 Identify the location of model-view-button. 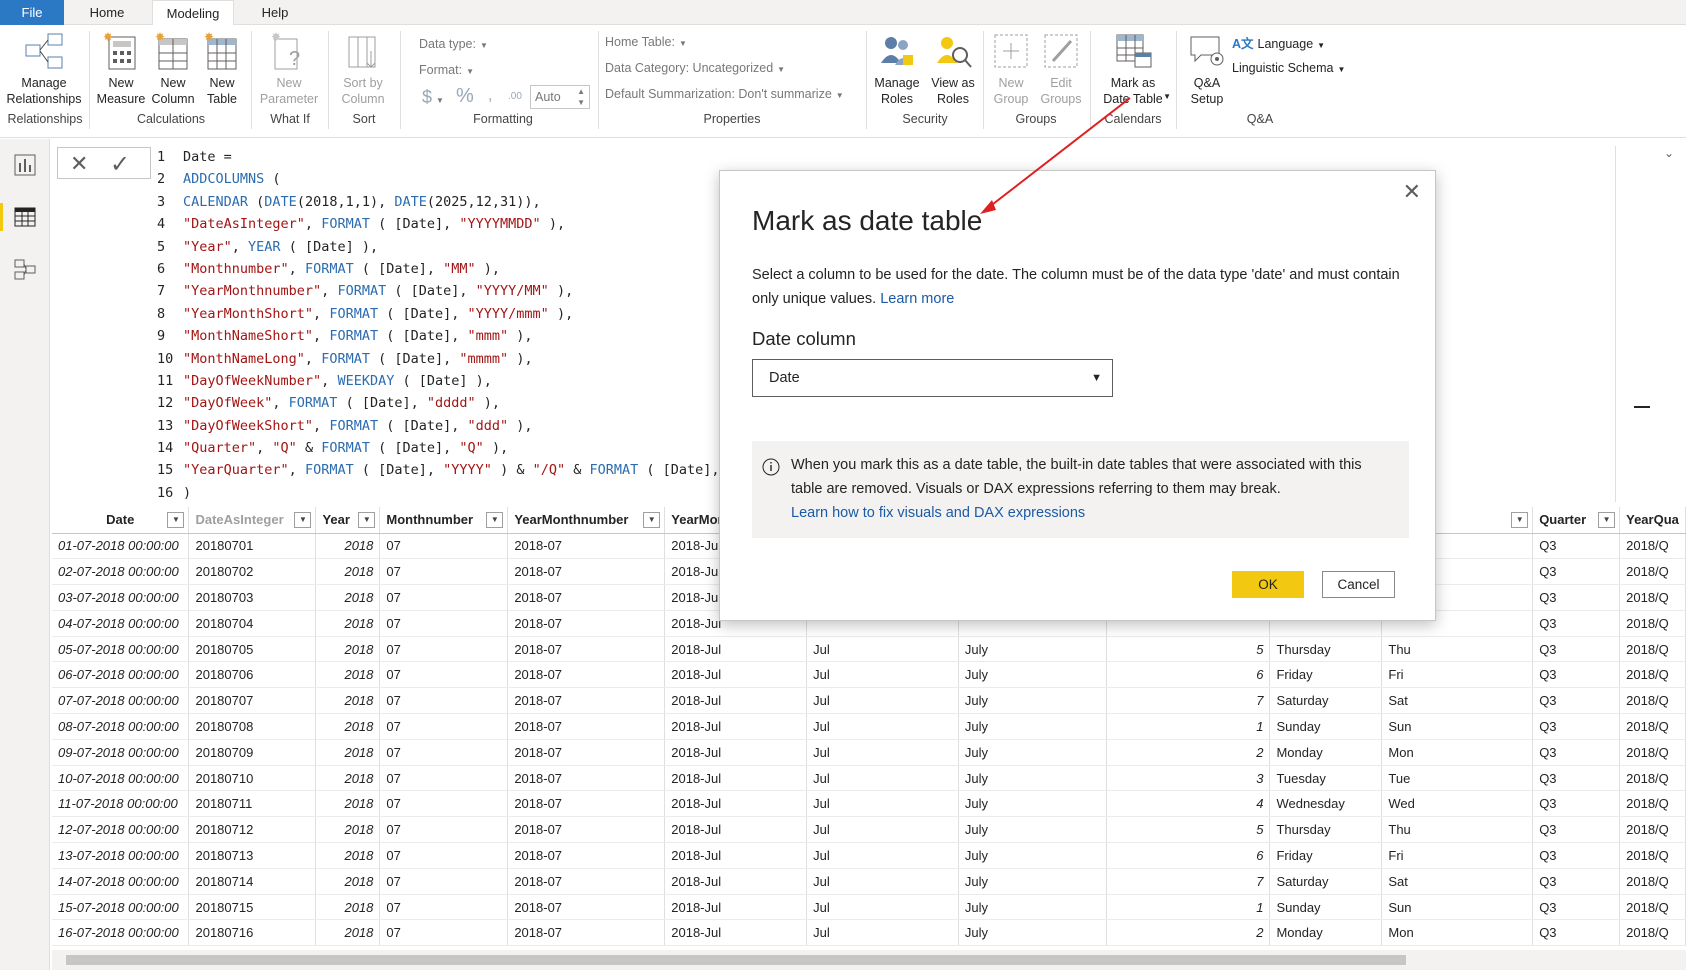
(25, 269).